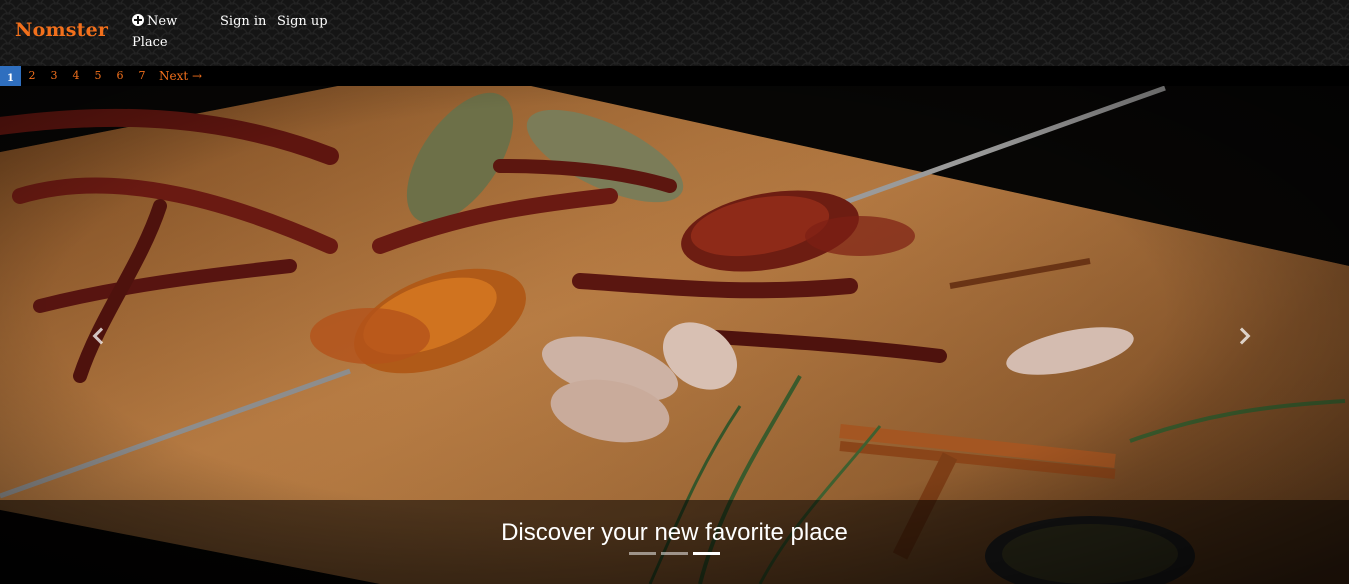 This screenshot has height=584, width=1349. Describe the element at coordinates (101, 76) in the screenshot. I see `pagination: 1 2 3 4 5 6 7 Next →` at that location.